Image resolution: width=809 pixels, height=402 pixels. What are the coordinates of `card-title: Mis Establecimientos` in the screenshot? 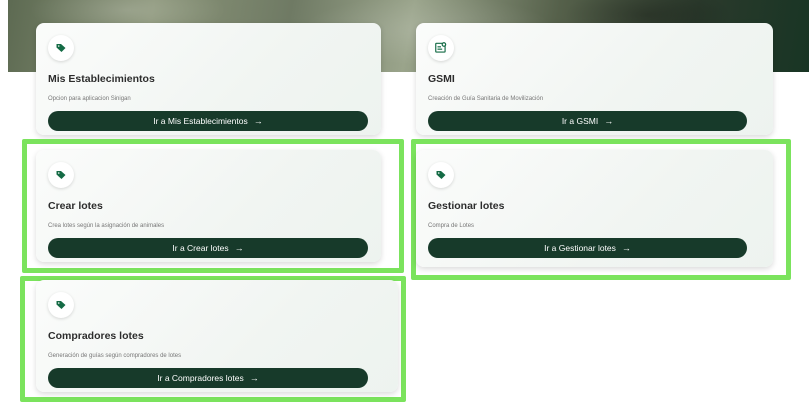 It's located at (101, 79).